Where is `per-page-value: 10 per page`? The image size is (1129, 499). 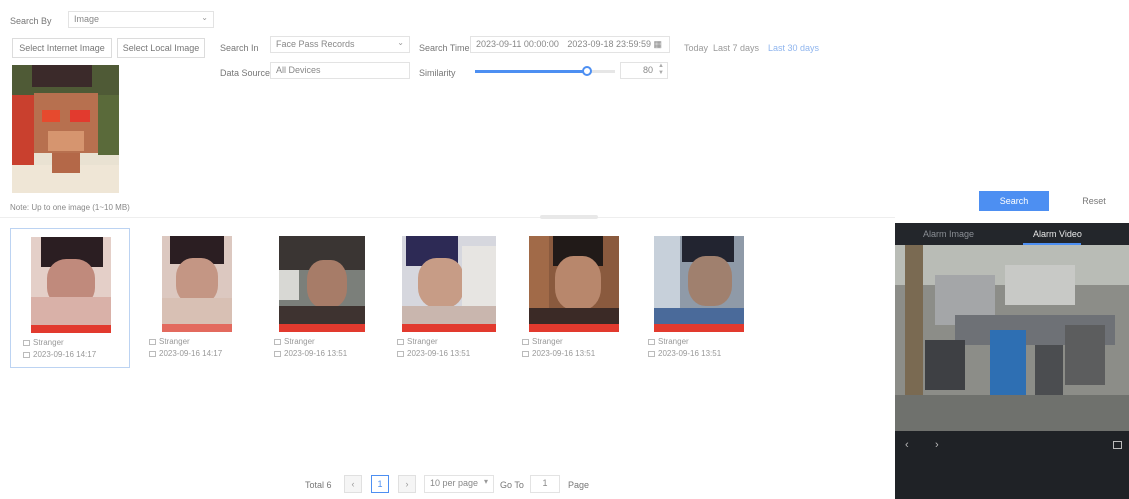
per-page-value: 10 per page is located at coordinates (454, 483).